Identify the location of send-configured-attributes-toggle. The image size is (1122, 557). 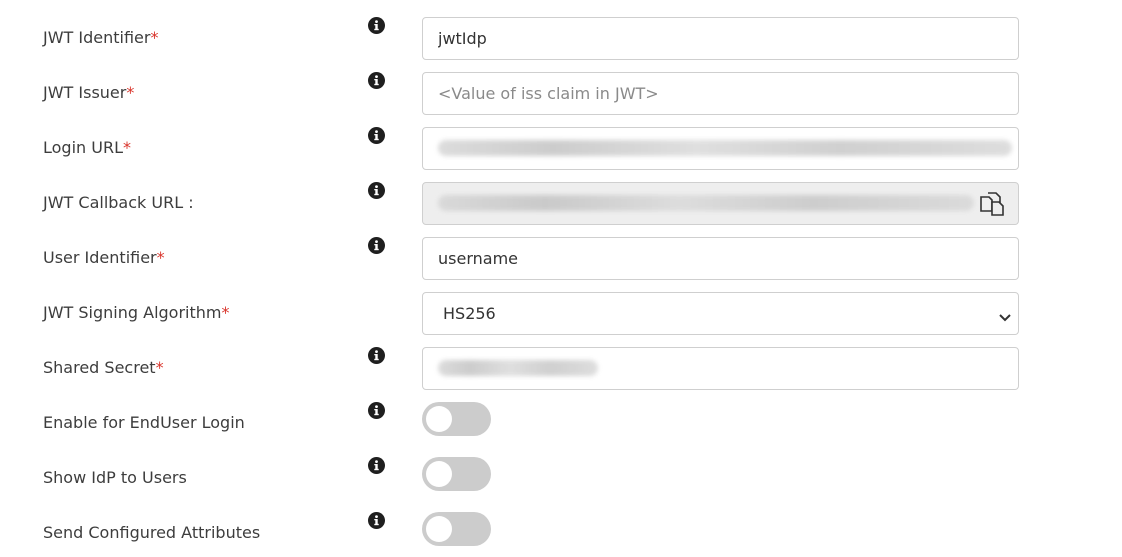
(456, 529).